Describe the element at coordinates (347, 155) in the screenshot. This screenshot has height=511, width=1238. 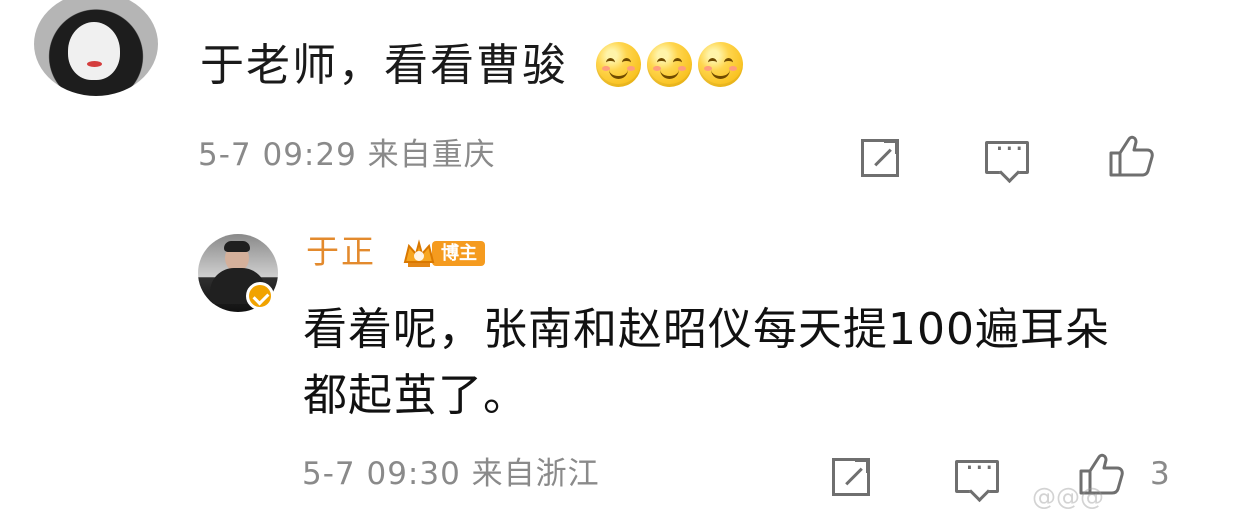
I see `comment-meta: 5-7 09:29 来自重庆` at that location.